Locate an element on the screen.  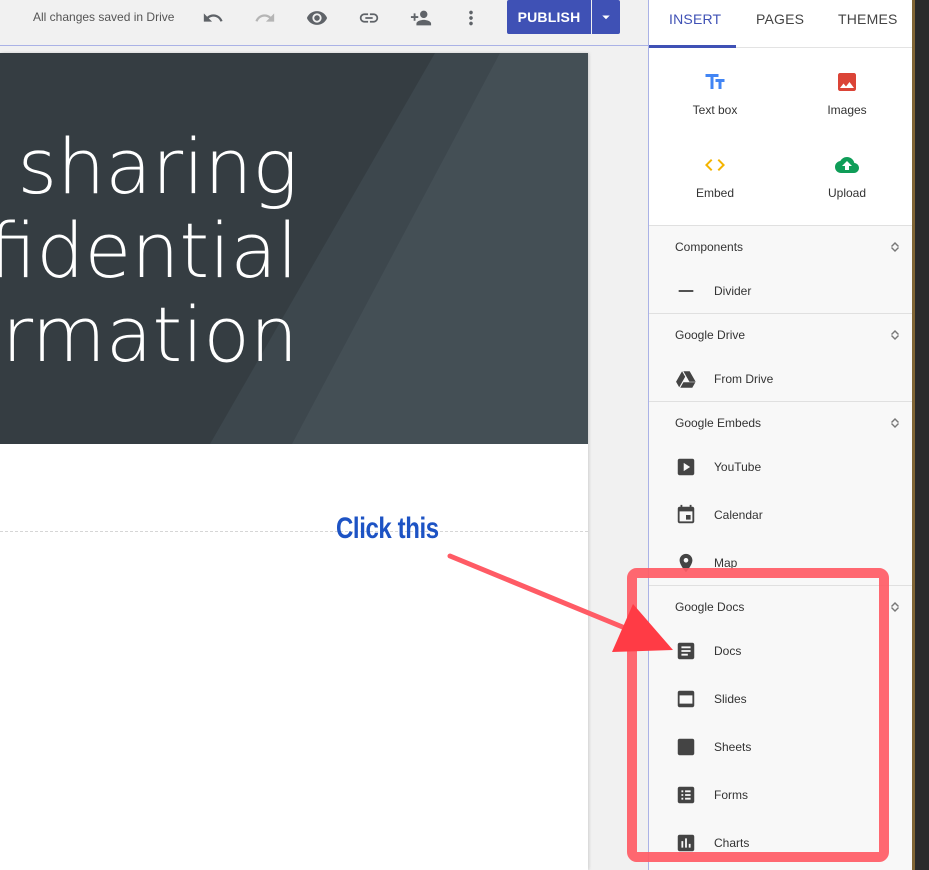
insert-images: Images is located at coordinates (847, 93).